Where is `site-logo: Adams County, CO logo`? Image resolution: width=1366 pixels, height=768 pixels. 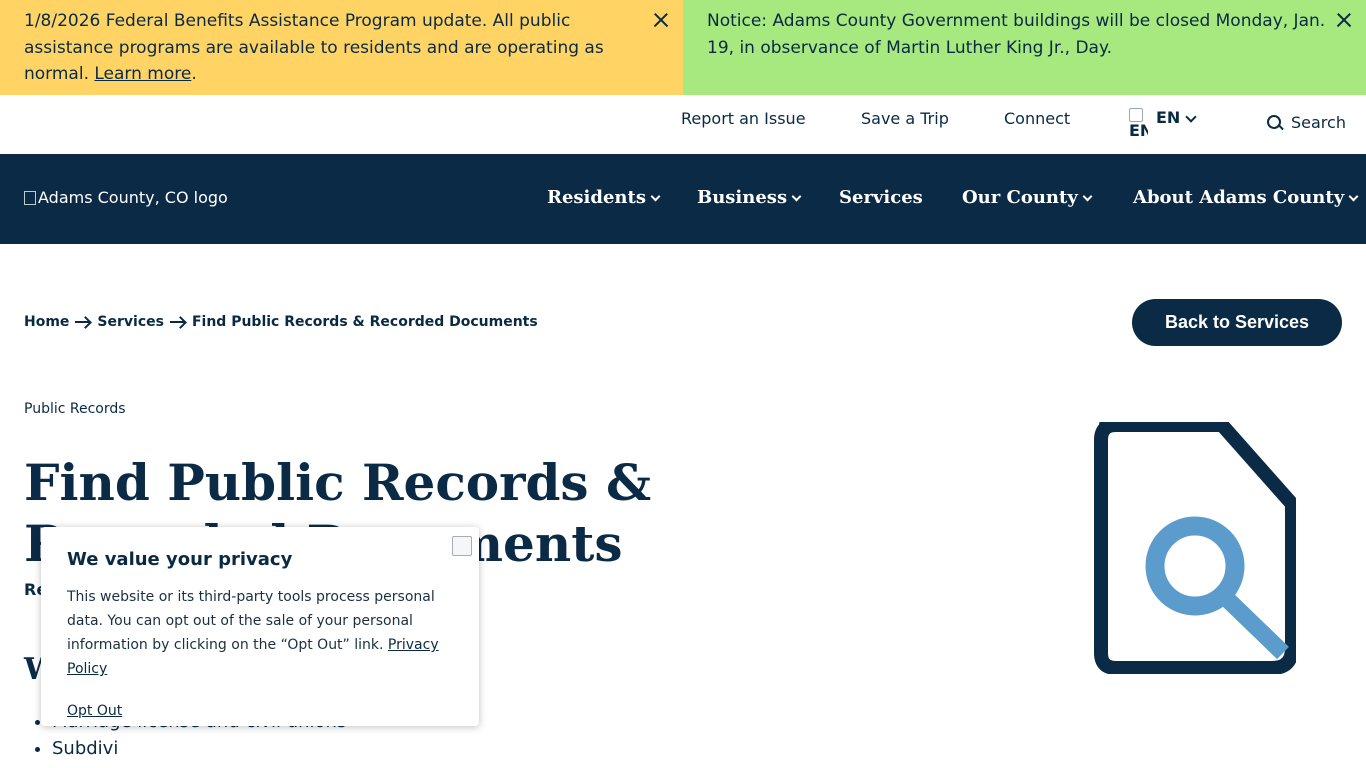 site-logo: Adams County, CO logo is located at coordinates (126, 197).